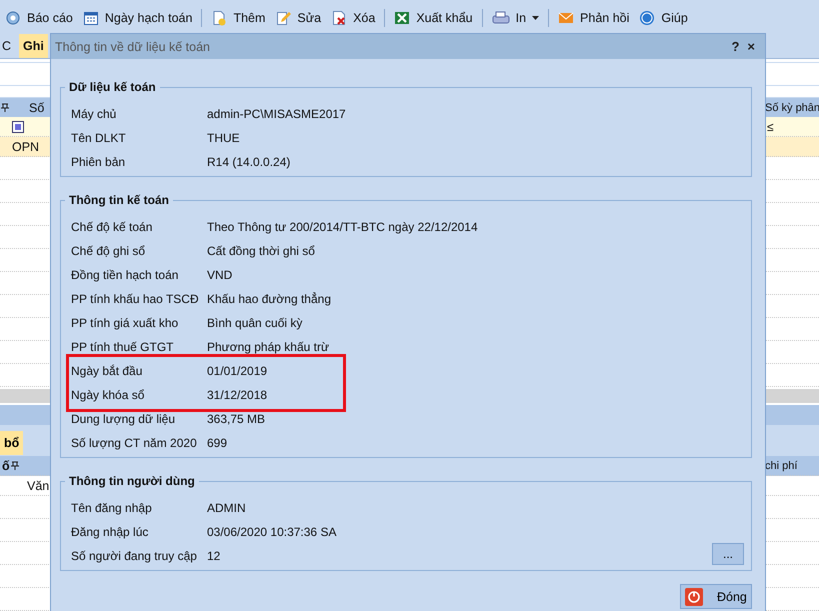  What do you see at coordinates (261, 251) in the screenshot?
I see `field-value: Cất đồng thời ghi sổ` at bounding box center [261, 251].